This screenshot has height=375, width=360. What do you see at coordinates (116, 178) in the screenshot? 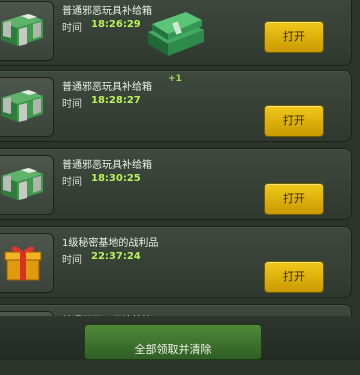
I see `time-value: 18:30:25` at bounding box center [116, 178].